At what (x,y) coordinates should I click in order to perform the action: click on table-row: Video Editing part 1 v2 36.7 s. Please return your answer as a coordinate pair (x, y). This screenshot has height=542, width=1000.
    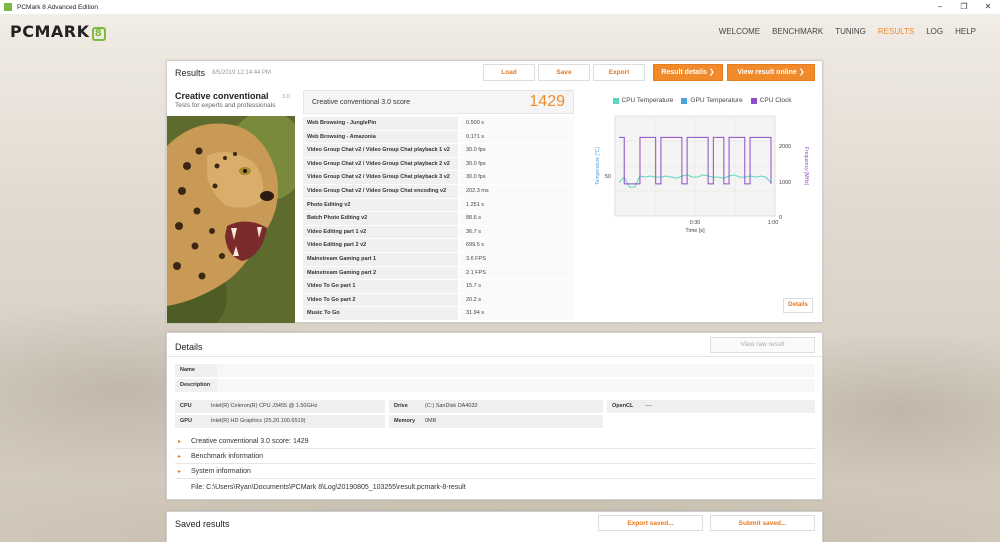
    Looking at the image, I should click on (438, 232).